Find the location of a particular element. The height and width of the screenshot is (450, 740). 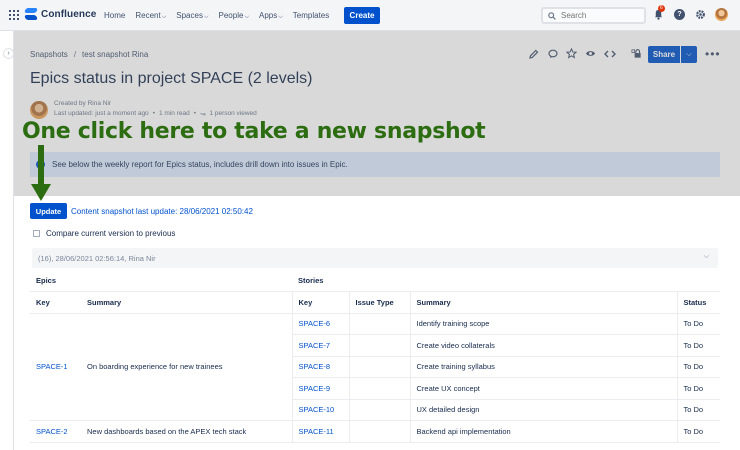

view-source-button is located at coordinates (609, 53).